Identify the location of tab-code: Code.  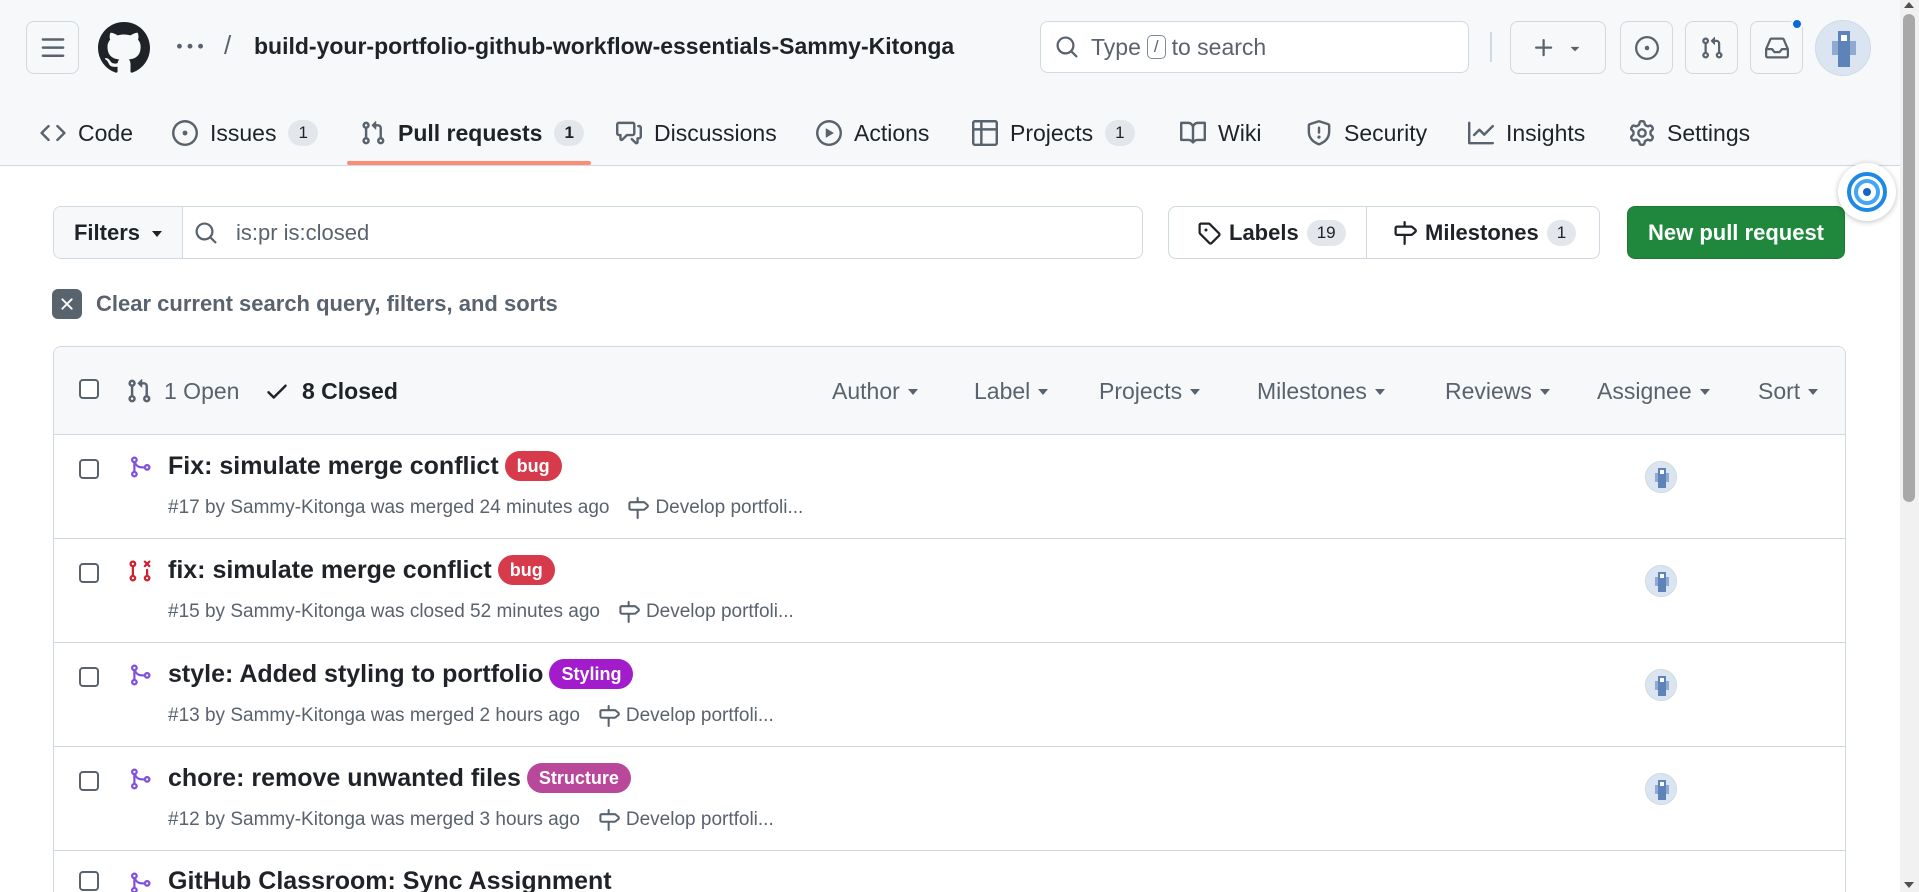
(86, 133).